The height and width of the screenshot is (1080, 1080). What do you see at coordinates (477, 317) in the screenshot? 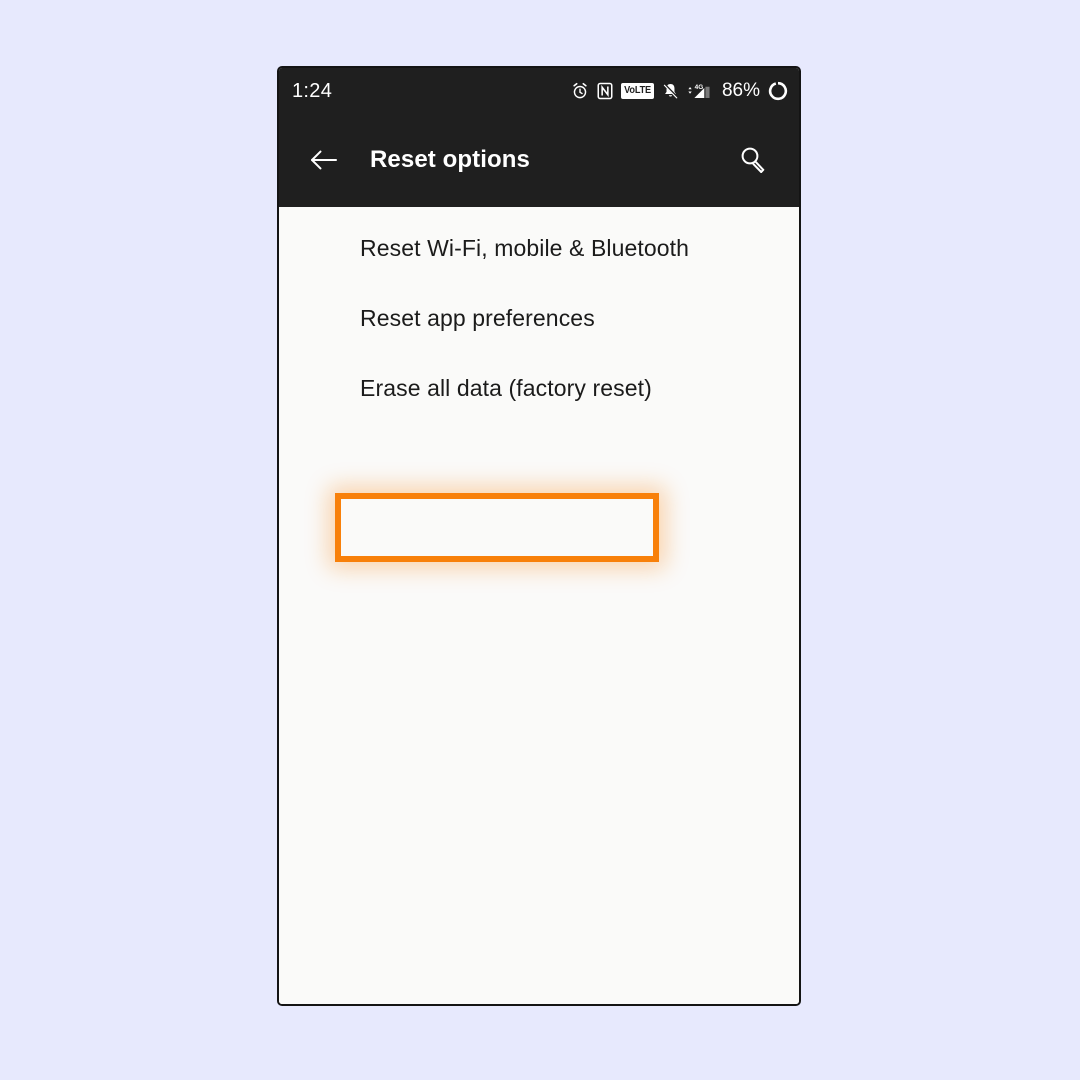
I see `list-item-label: Reset app preferences` at bounding box center [477, 317].